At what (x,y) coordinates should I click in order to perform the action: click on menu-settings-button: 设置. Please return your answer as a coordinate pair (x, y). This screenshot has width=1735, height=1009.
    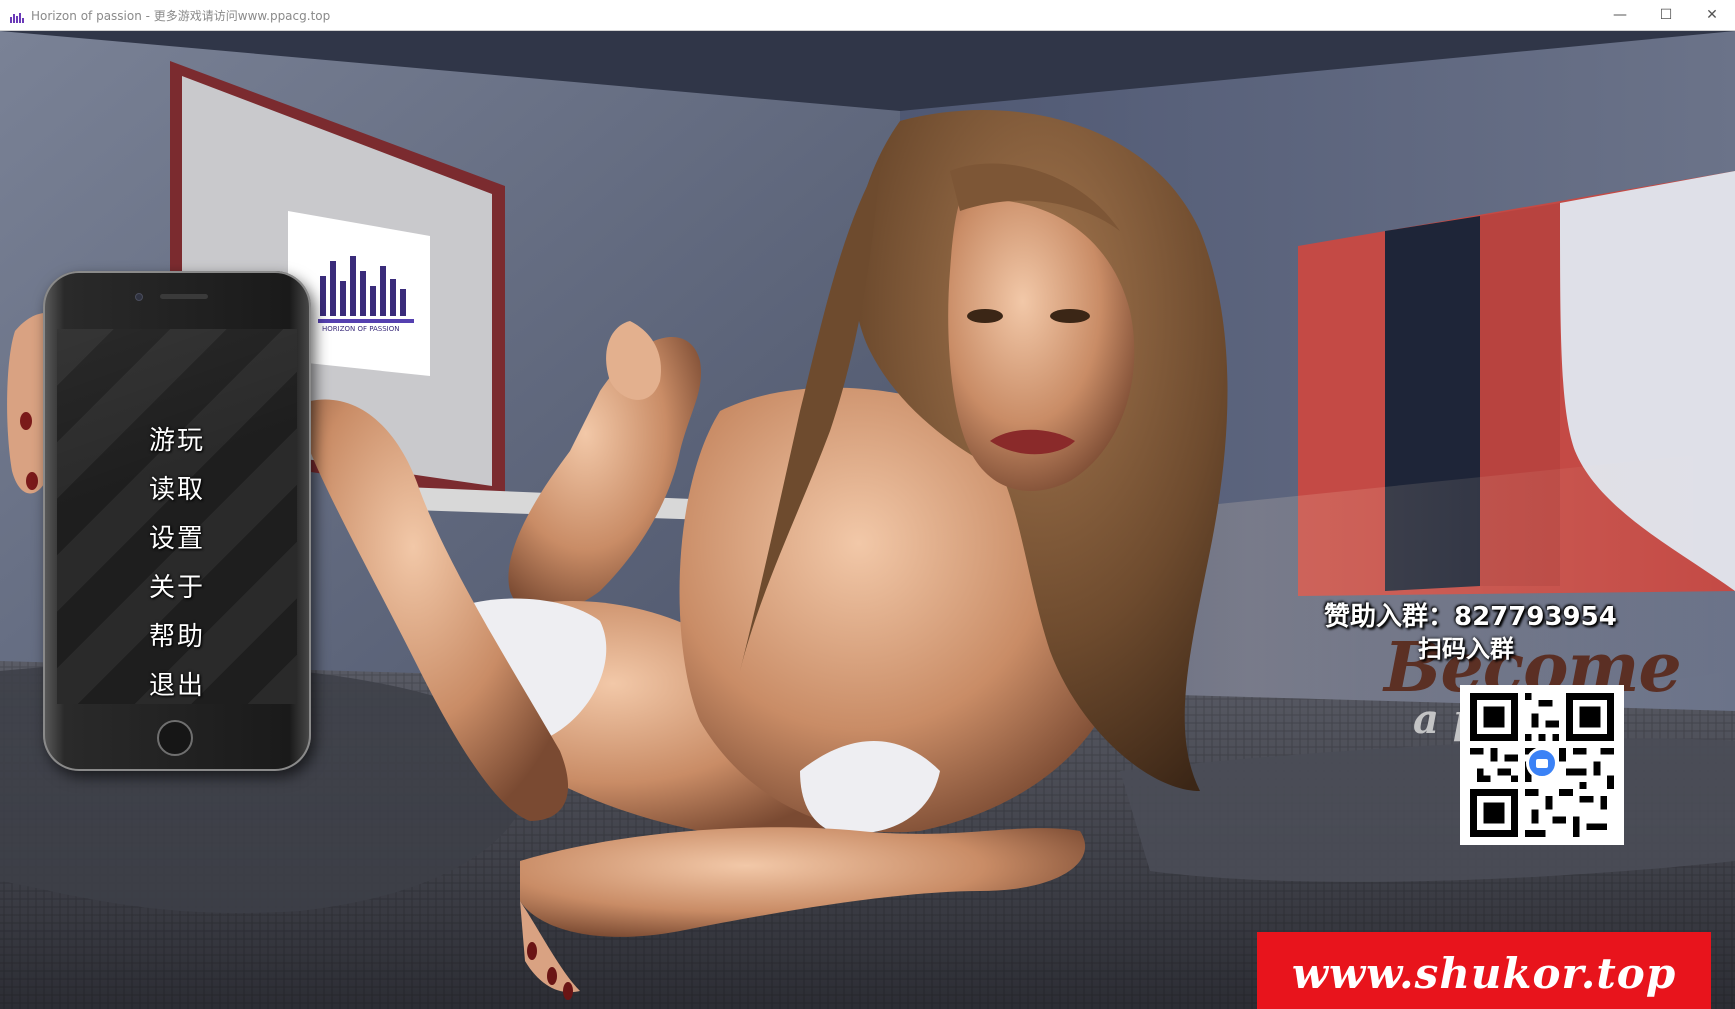
    Looking at the image, I should click on (177, 539).